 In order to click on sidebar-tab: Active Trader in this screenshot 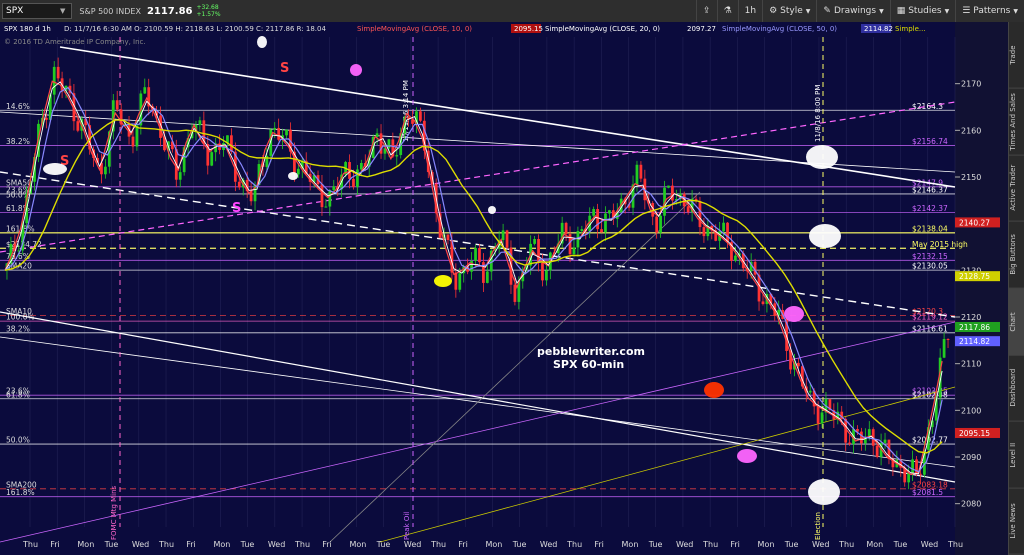, I will do `click(1016, 188)`.